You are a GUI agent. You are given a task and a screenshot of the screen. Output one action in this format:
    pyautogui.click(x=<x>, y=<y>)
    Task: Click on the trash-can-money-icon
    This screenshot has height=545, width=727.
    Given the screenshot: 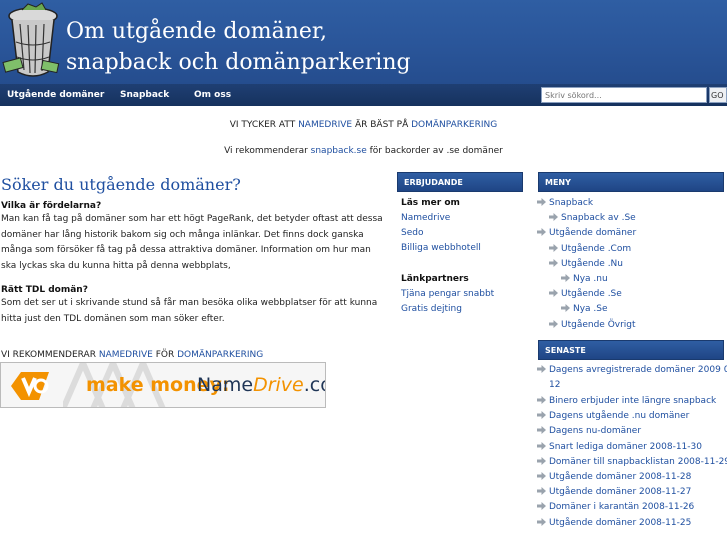 What is the action you would take?
    pyautogui.click(x=33, y=42)
    